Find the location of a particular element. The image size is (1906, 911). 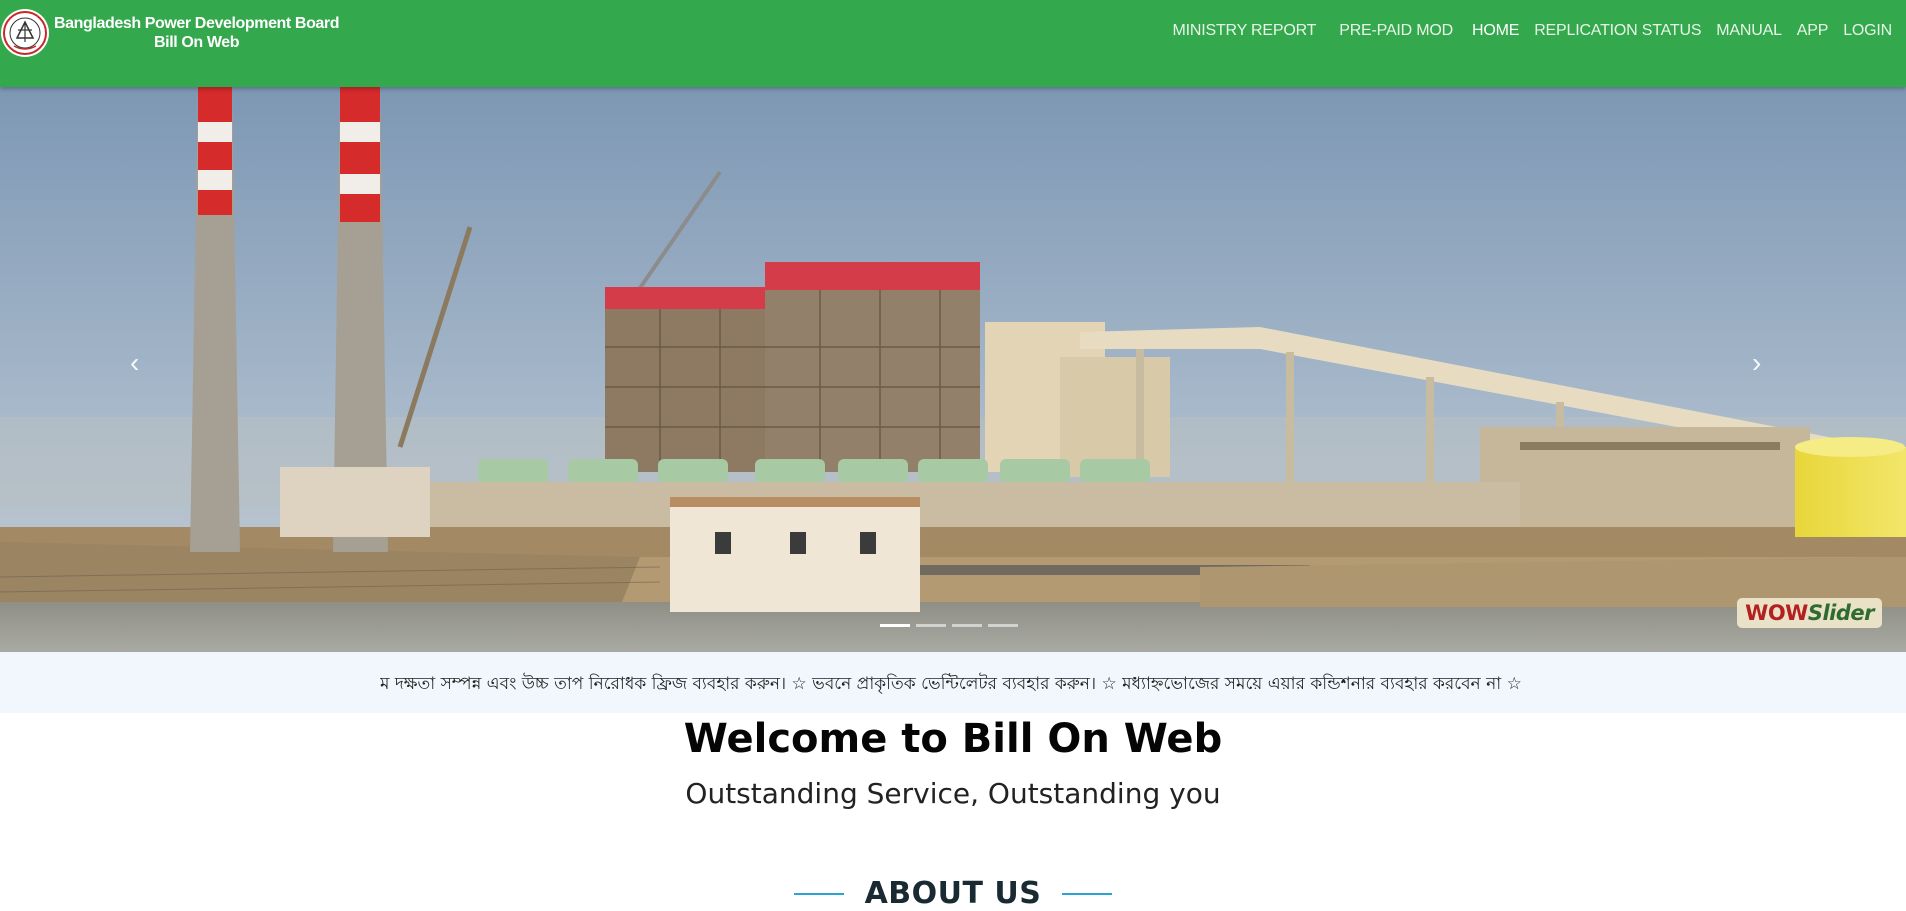

welcome-heading: Welcome to Bill On Web is located at coordinates (953, 739).